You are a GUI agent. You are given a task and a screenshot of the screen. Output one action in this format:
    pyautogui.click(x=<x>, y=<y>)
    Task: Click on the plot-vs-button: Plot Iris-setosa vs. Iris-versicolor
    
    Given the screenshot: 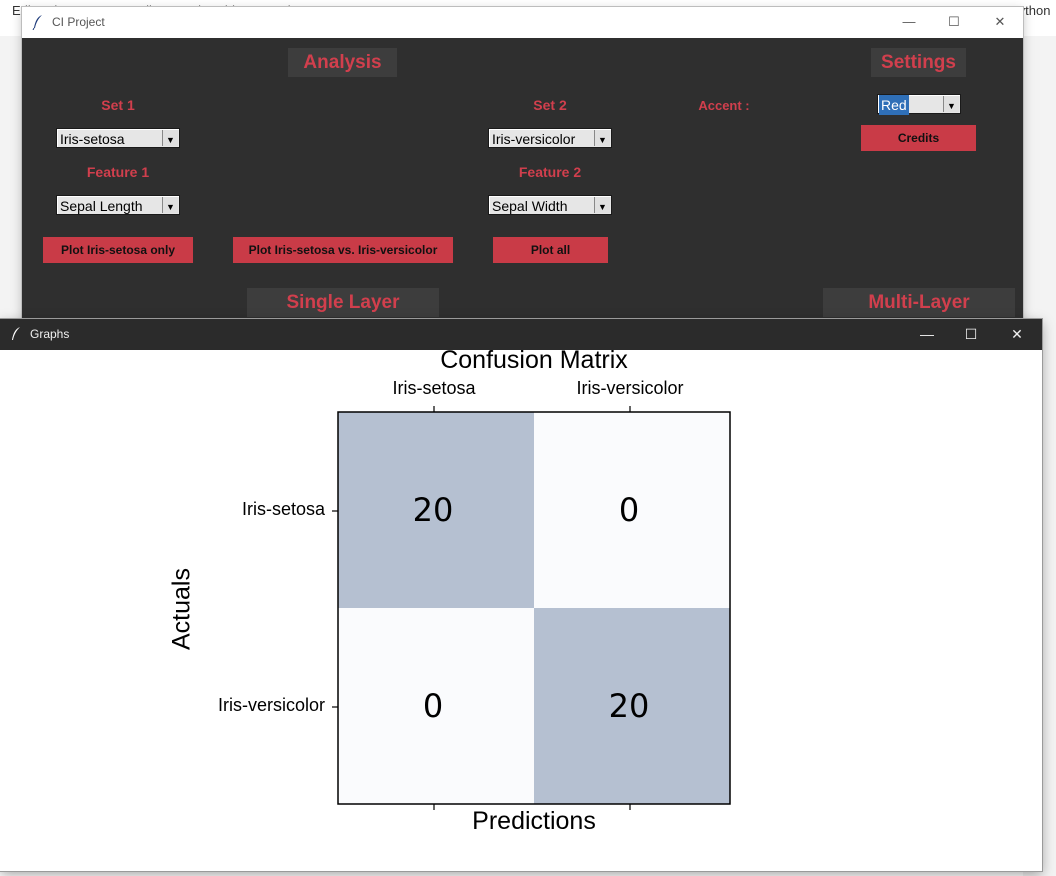 What is the action you would take?
    pyautogui.click(x=343, y=250)
    